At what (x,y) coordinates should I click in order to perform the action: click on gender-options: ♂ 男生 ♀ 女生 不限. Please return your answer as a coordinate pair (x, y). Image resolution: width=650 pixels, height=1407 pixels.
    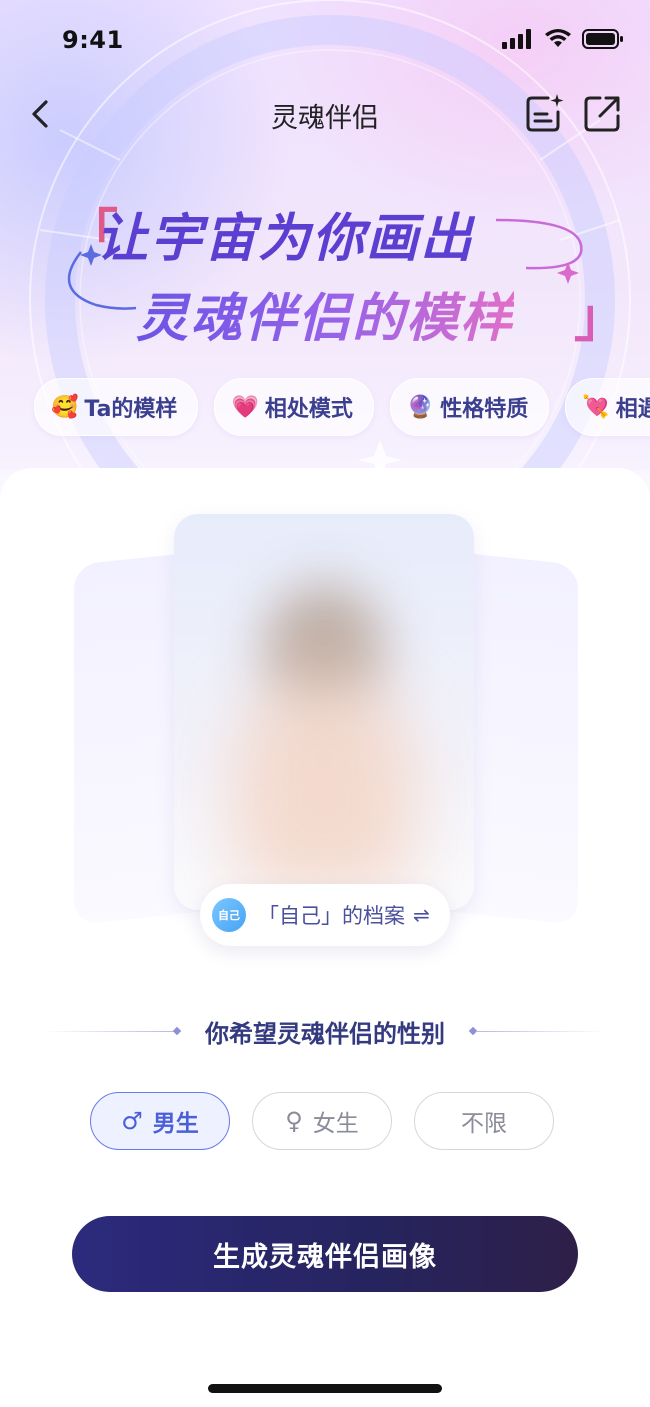
    Looking at the image, I should click on (322, 1121).